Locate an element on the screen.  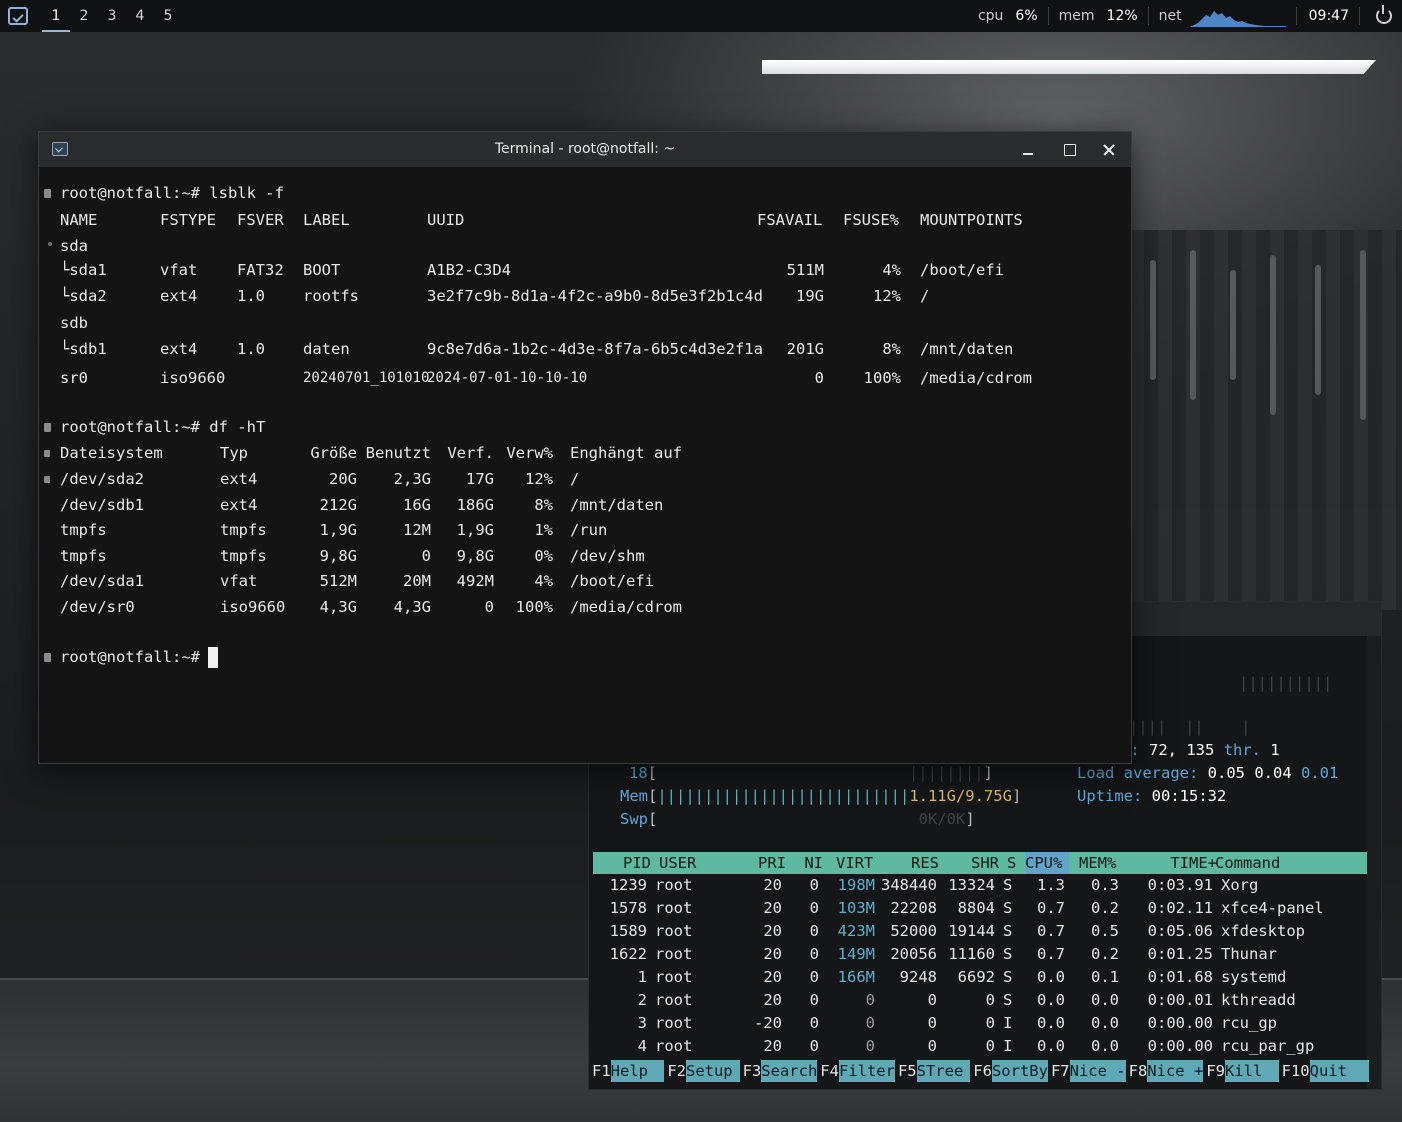
col-user: USER is located at coordinates (677, 863).